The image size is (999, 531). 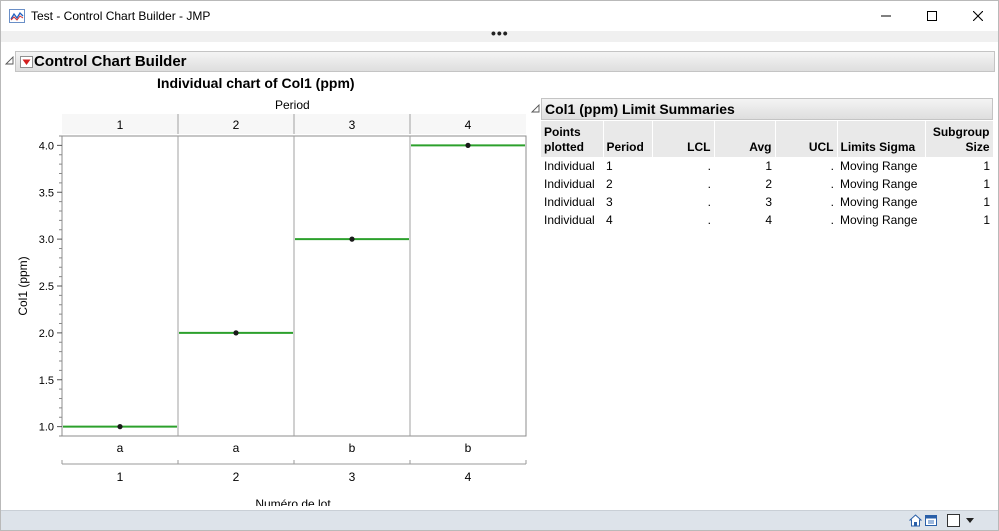 What do you see at coordinates (120, 477) in the screenshot?
I see `x-tick-label: 1` at bounding box center [120, 477].